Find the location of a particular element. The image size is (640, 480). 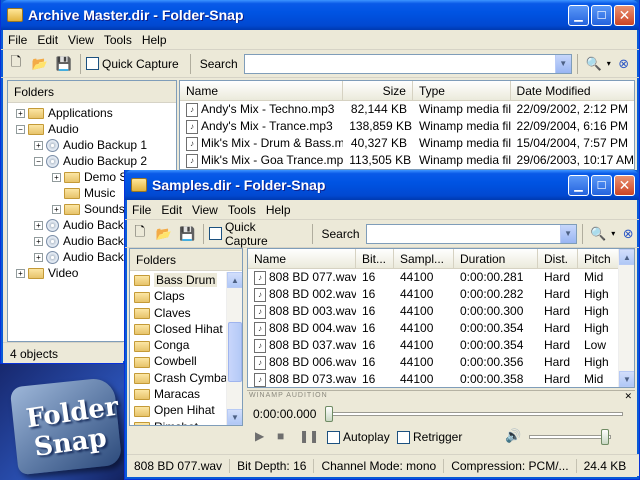

sample-folder-label: Claps is located at coordinates (169, 296).